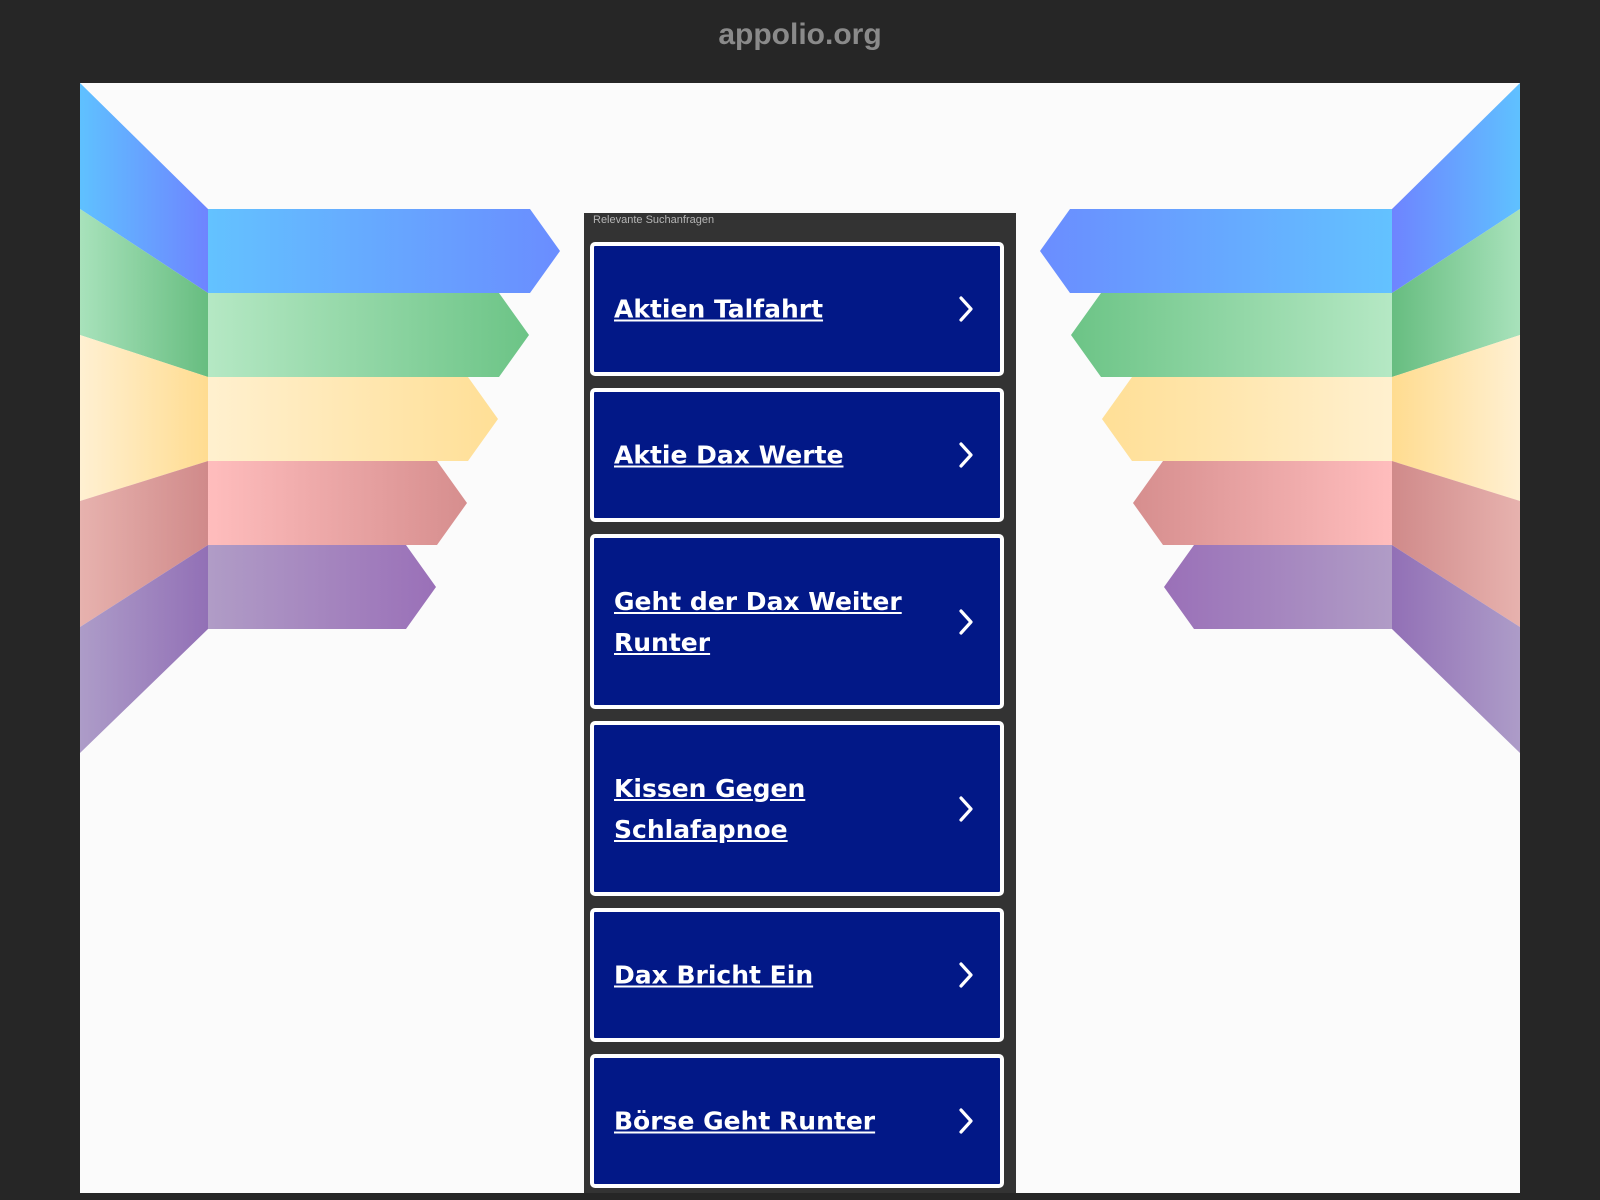 This screenshot has width=1600, height=1200. I want to click on left-arrow-yellow, so click(353, 419).